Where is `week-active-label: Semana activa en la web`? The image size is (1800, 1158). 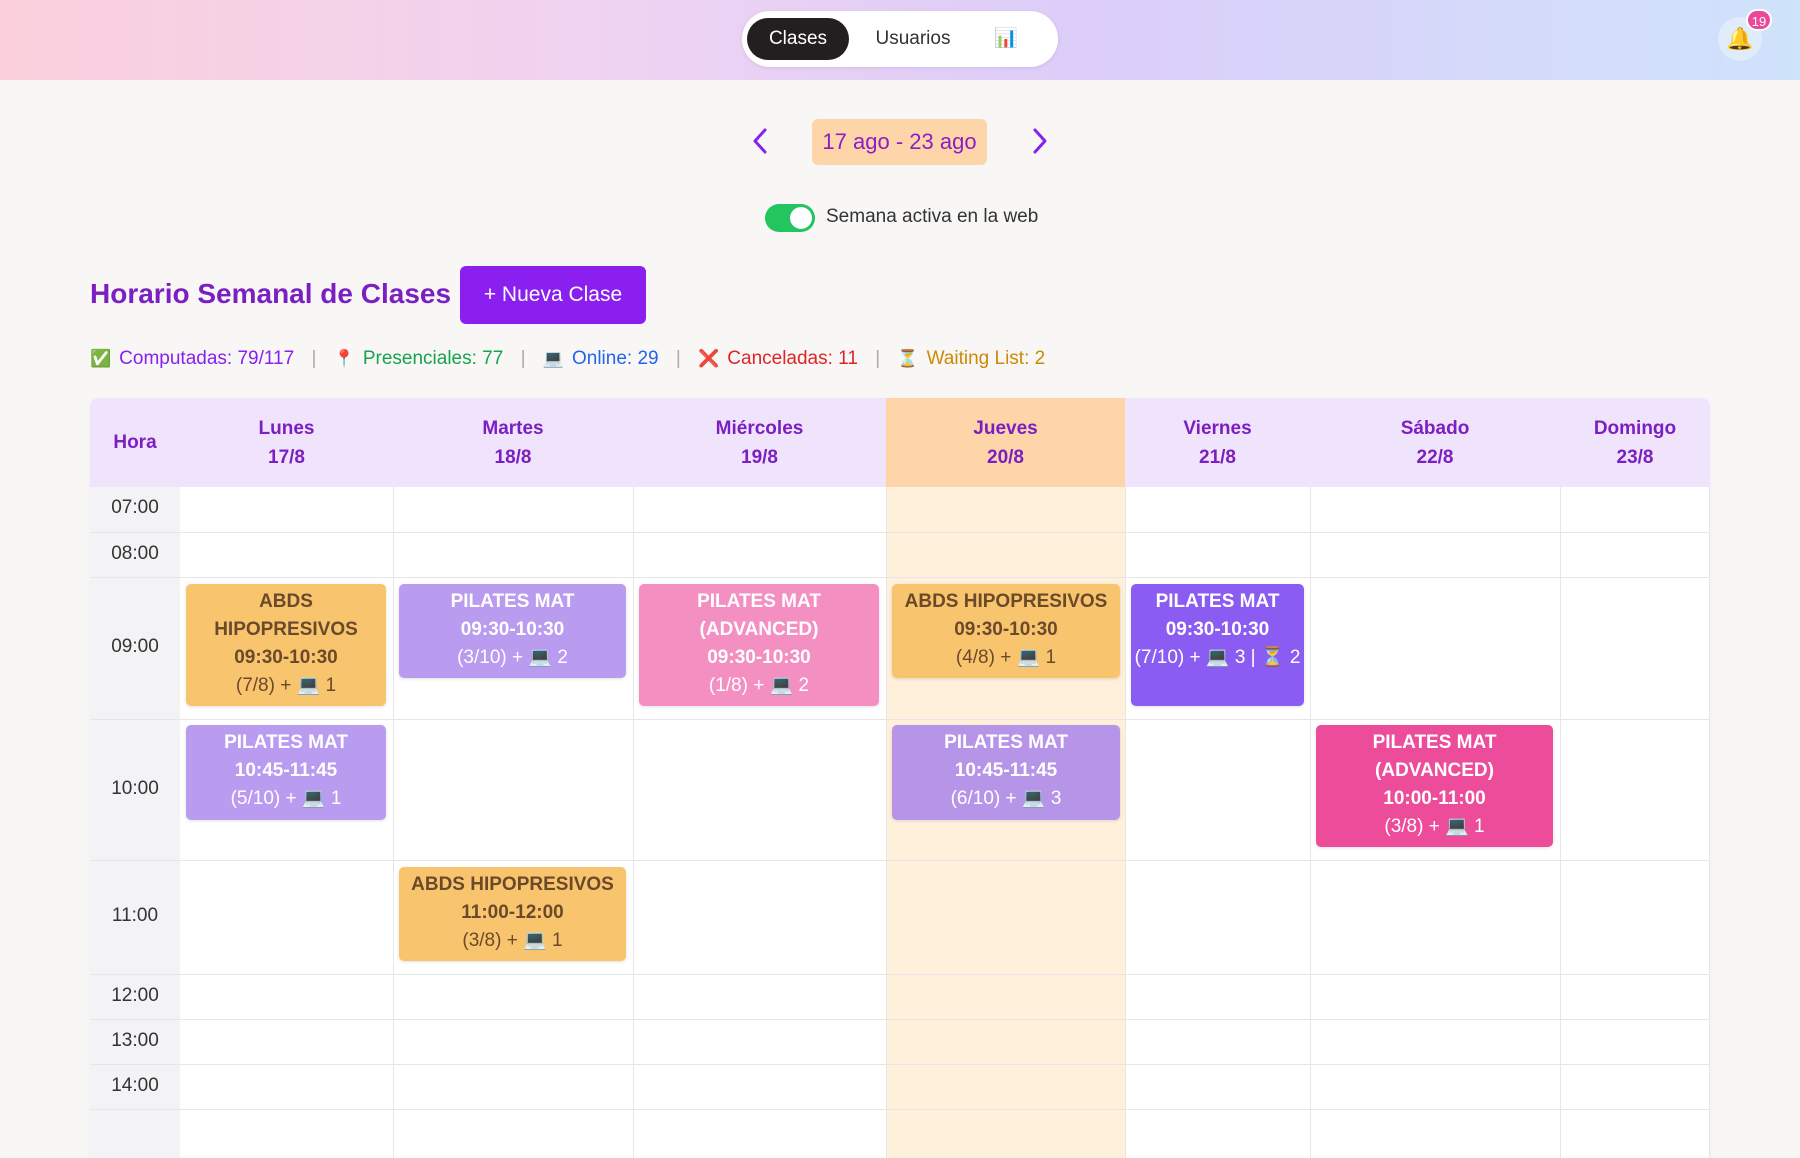 week-active-label: Semana activa en la web is located at coordinates (932, 216).